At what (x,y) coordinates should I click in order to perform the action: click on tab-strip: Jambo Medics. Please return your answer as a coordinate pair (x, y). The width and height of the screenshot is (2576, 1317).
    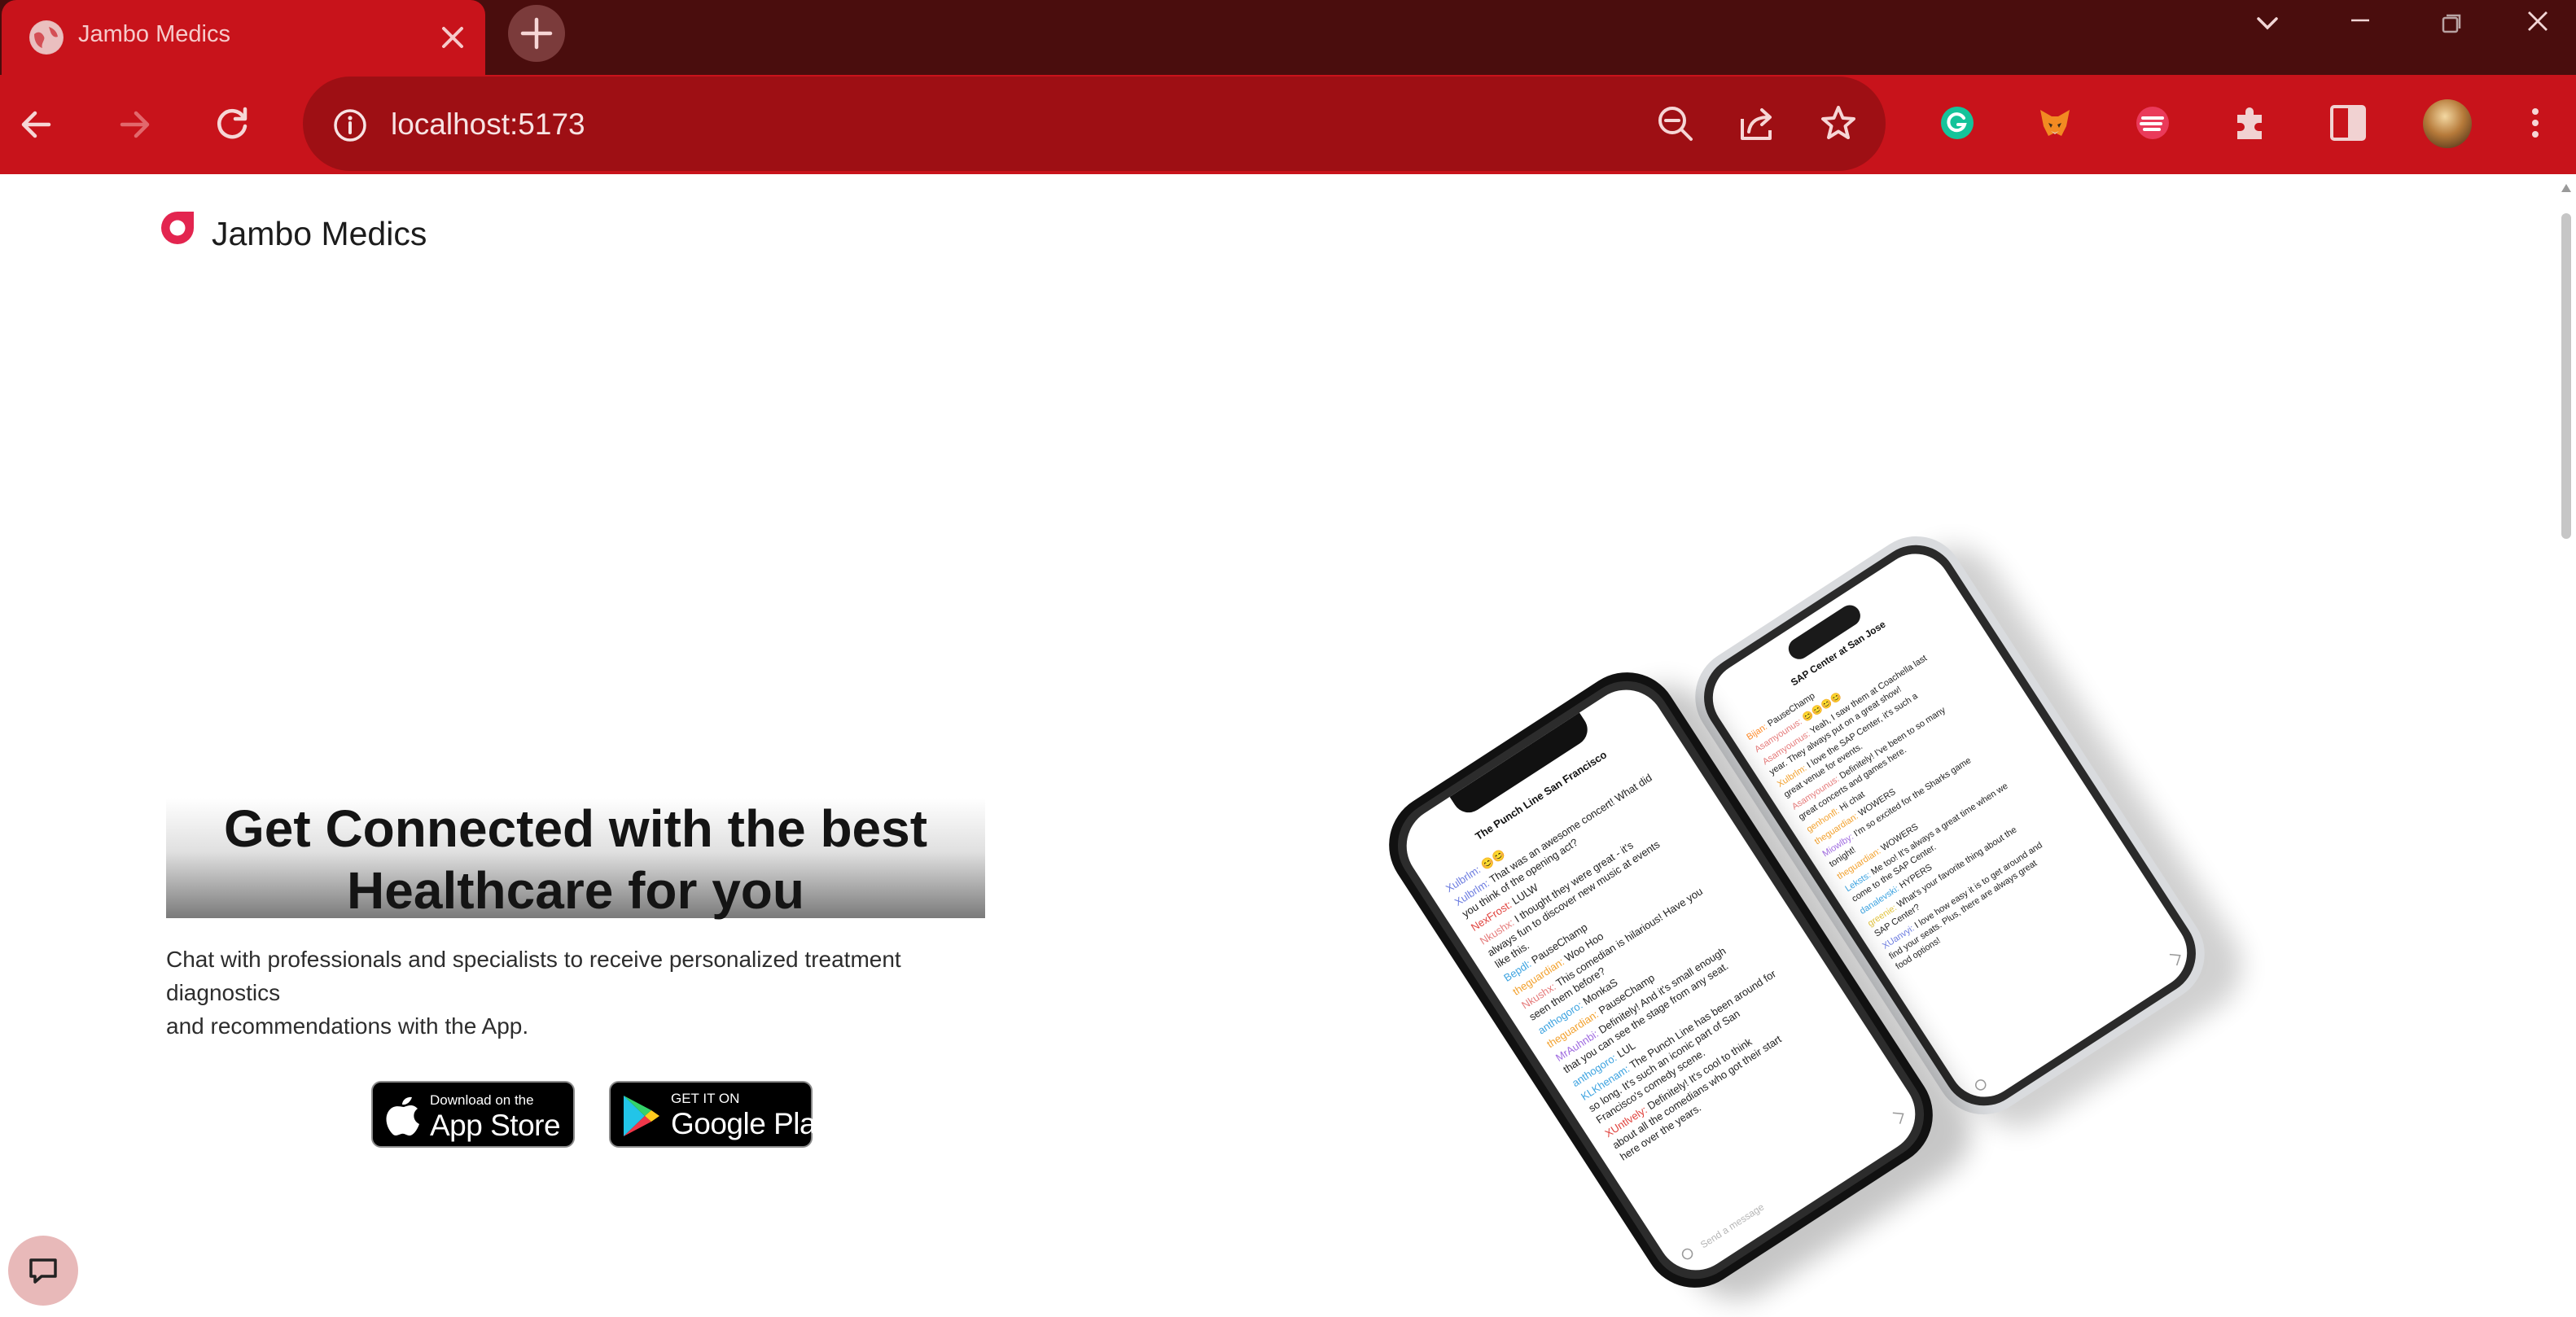
    Looking at the image, I should click on (1288, 37).